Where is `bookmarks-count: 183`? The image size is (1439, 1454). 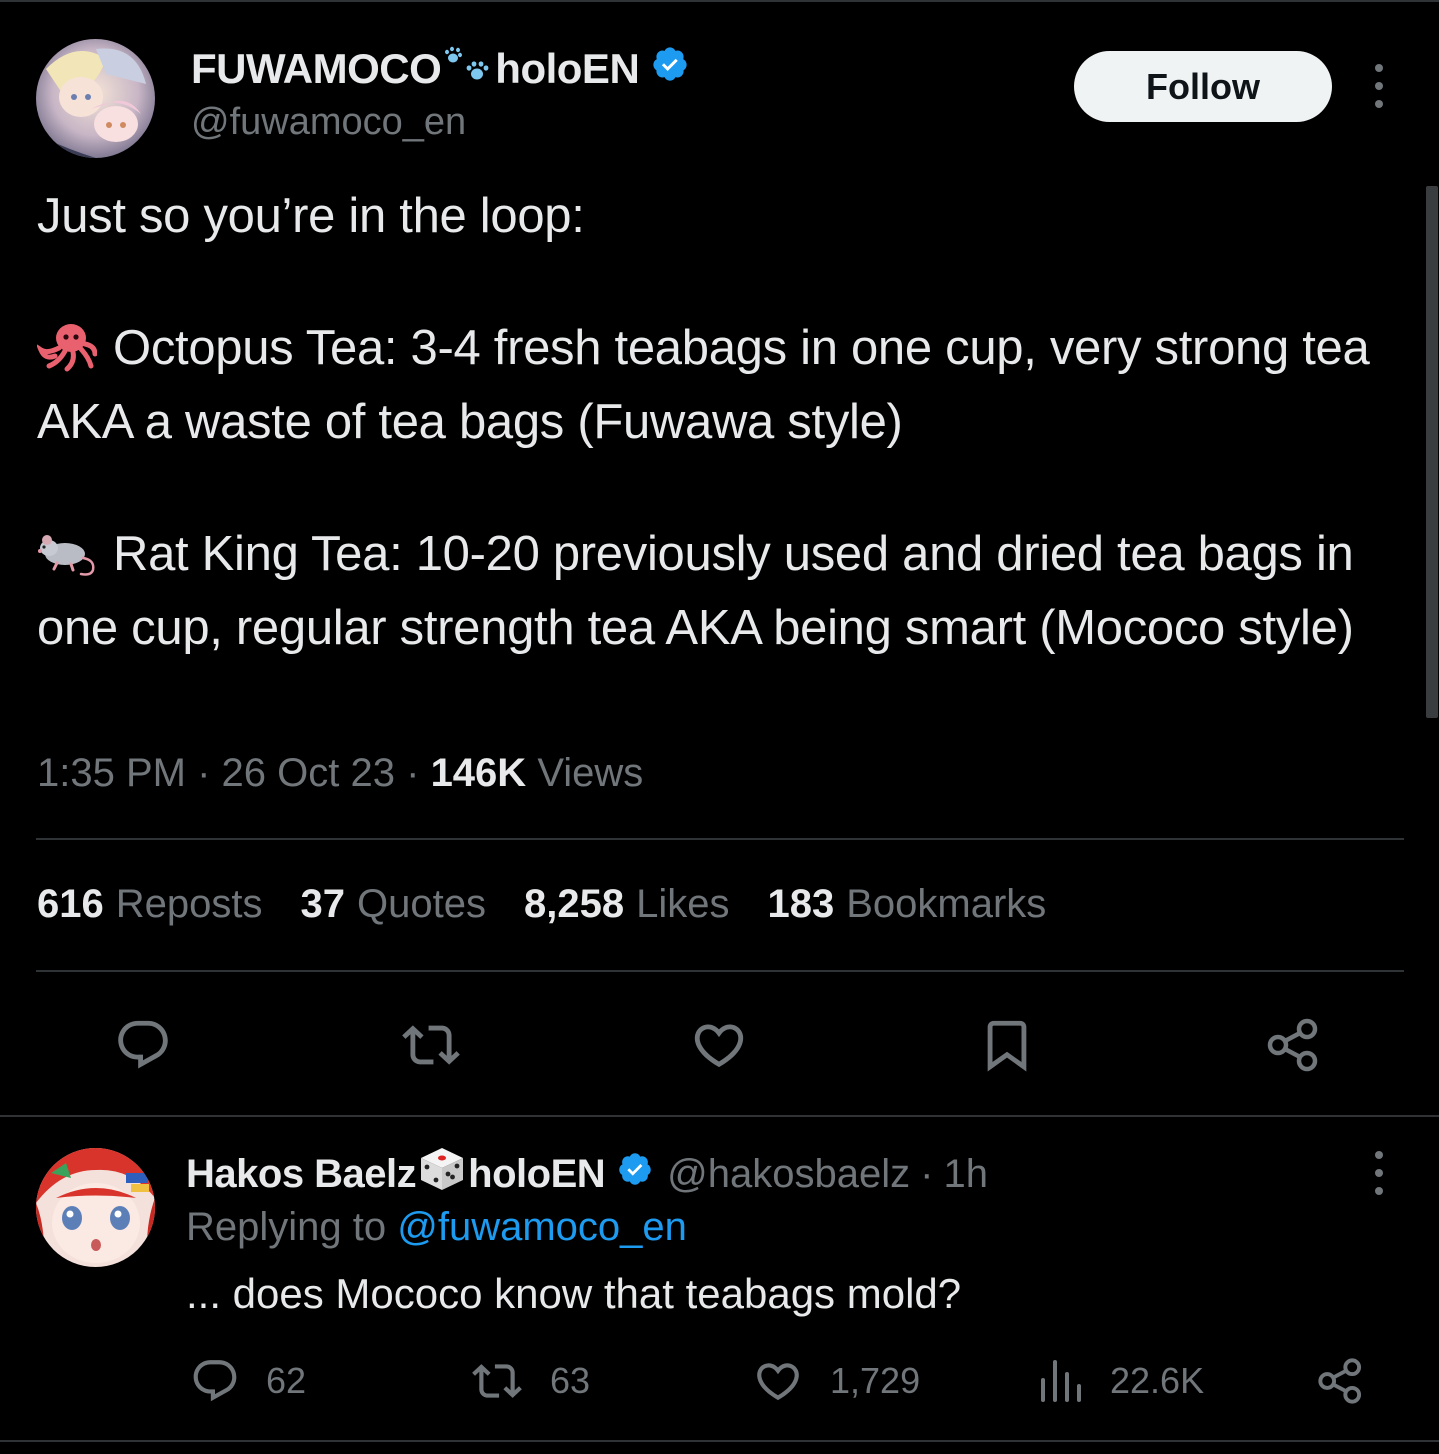 bookmarks-count: 183 is located at coordinates (801, 904).